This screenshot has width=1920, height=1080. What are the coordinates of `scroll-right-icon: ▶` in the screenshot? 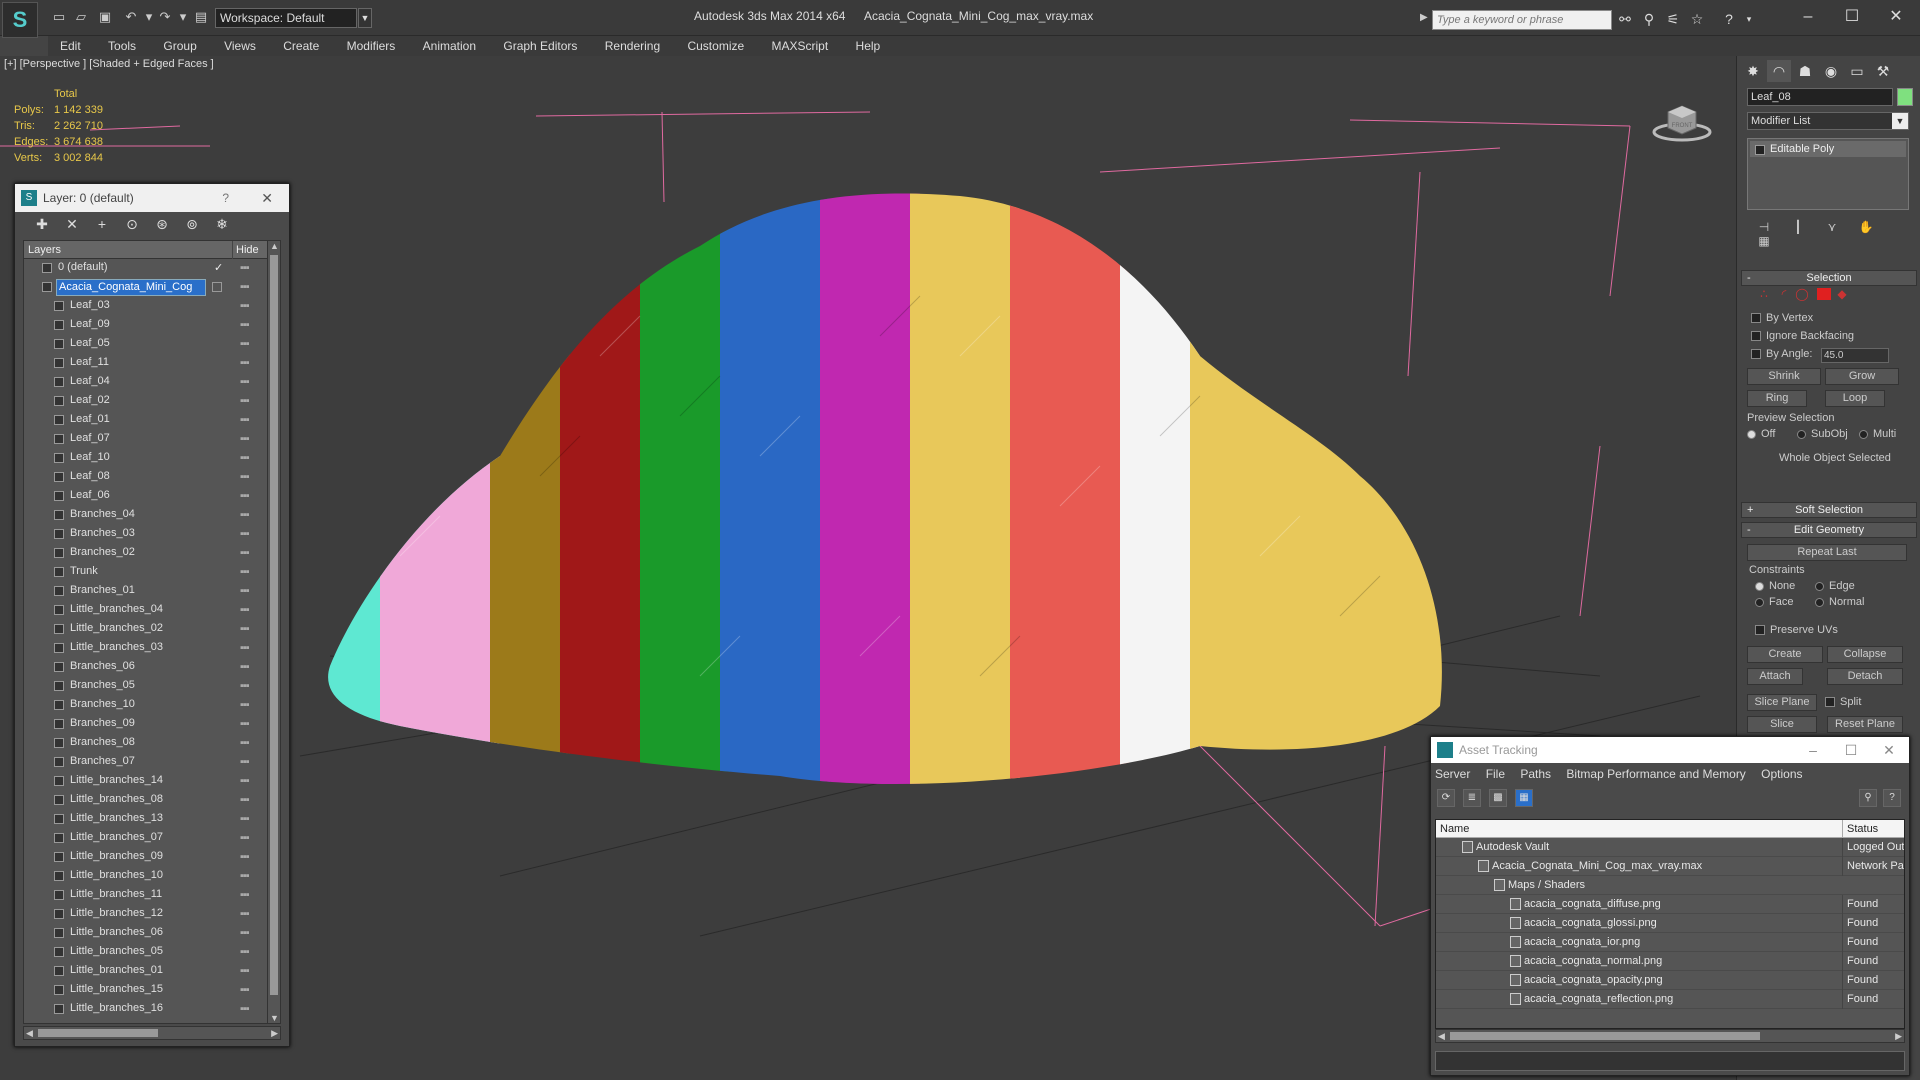 It's located at (274, 1033).